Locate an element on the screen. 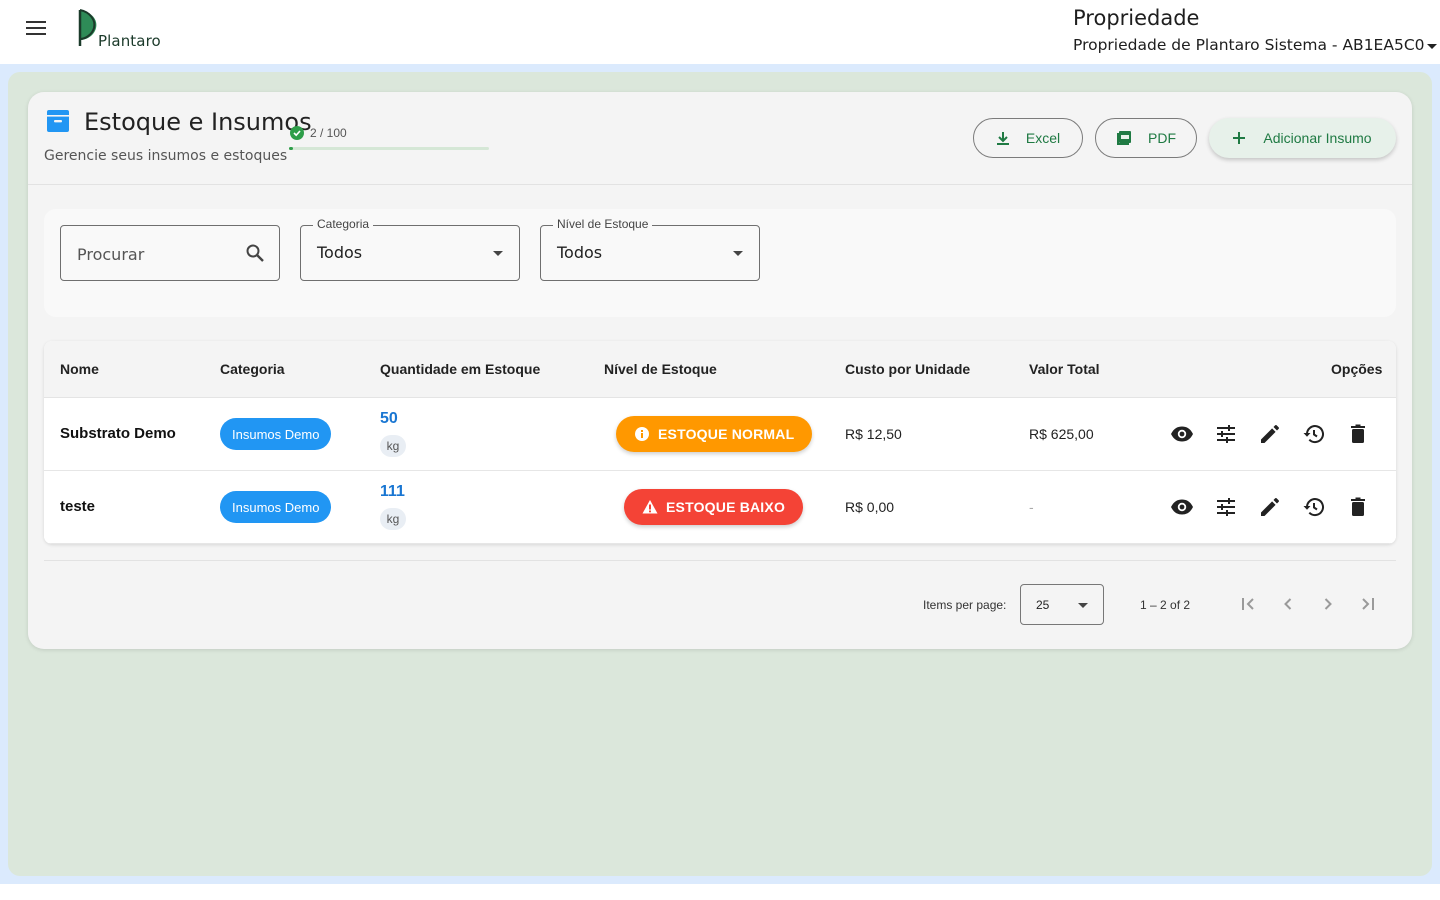  page-subtitle: Gerencie seus insumos e estoques is located at coordinates (166, 156).